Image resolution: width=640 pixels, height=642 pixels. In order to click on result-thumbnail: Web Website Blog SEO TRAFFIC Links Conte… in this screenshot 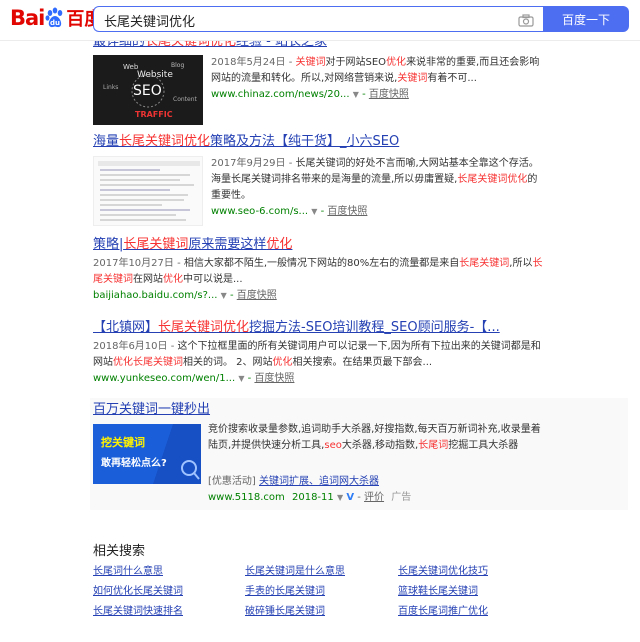, I will do `click(148, 90)`.